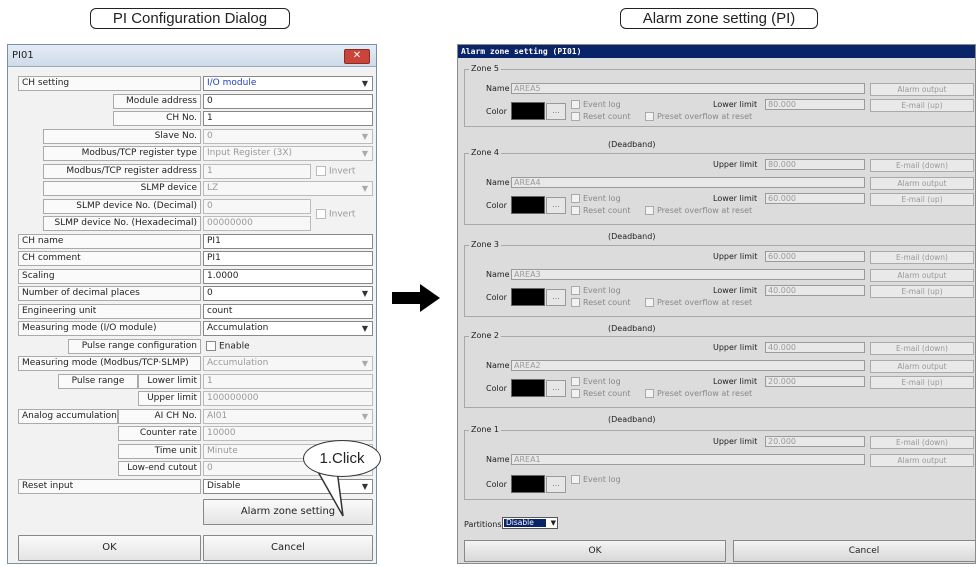 The height and width of the screenshot is (567, 976). I want to click on ch-name-input: PI1, so click(288, 241).